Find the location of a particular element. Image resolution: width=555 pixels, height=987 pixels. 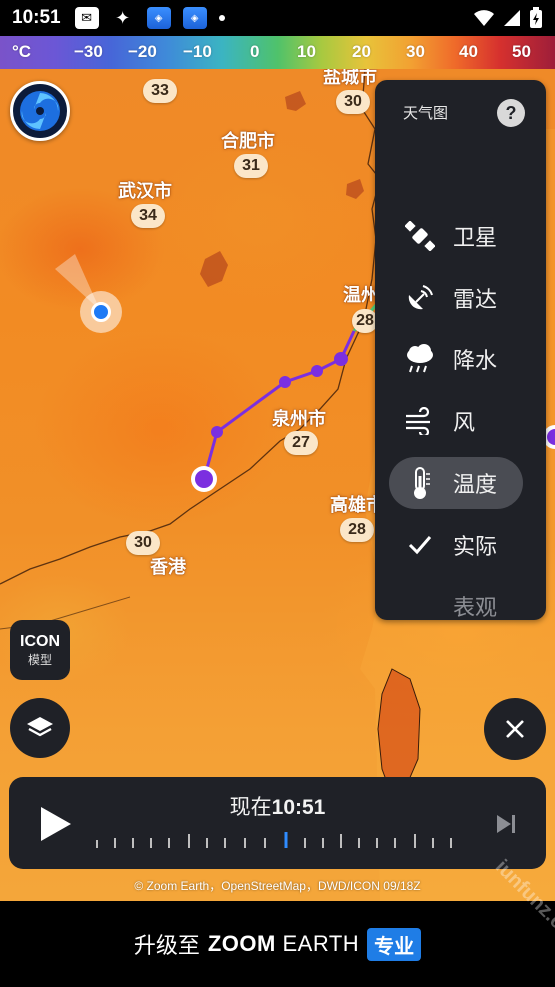

brand-name: ZOOM EARTH is located at coordinates (283, 944).